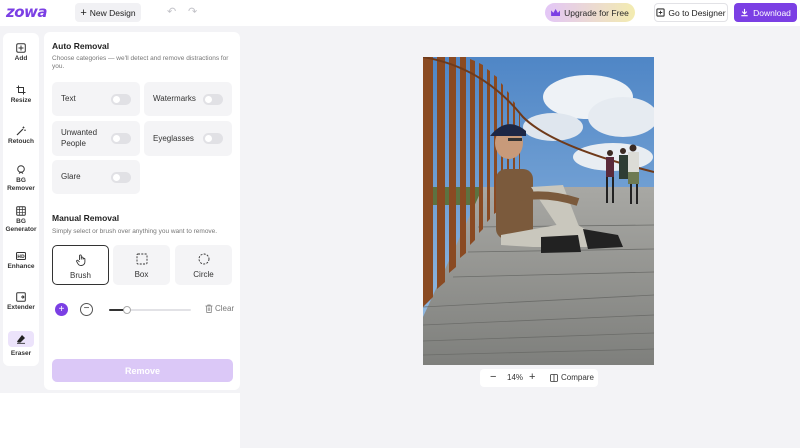 The image size is (800, 448). I want to click on toggle-card-eyeglasses: Eyeglasses, so click(188, 138).